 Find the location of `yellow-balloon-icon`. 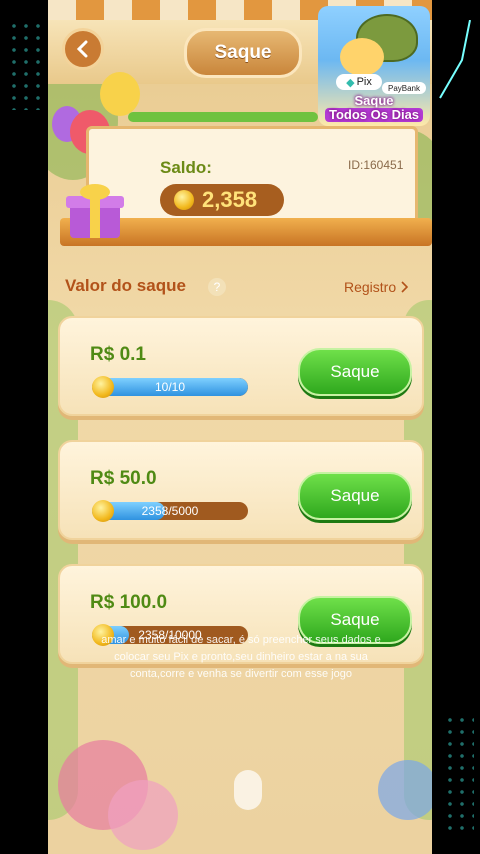

yellow-balloon-icon is located at coordinates (120, 94).